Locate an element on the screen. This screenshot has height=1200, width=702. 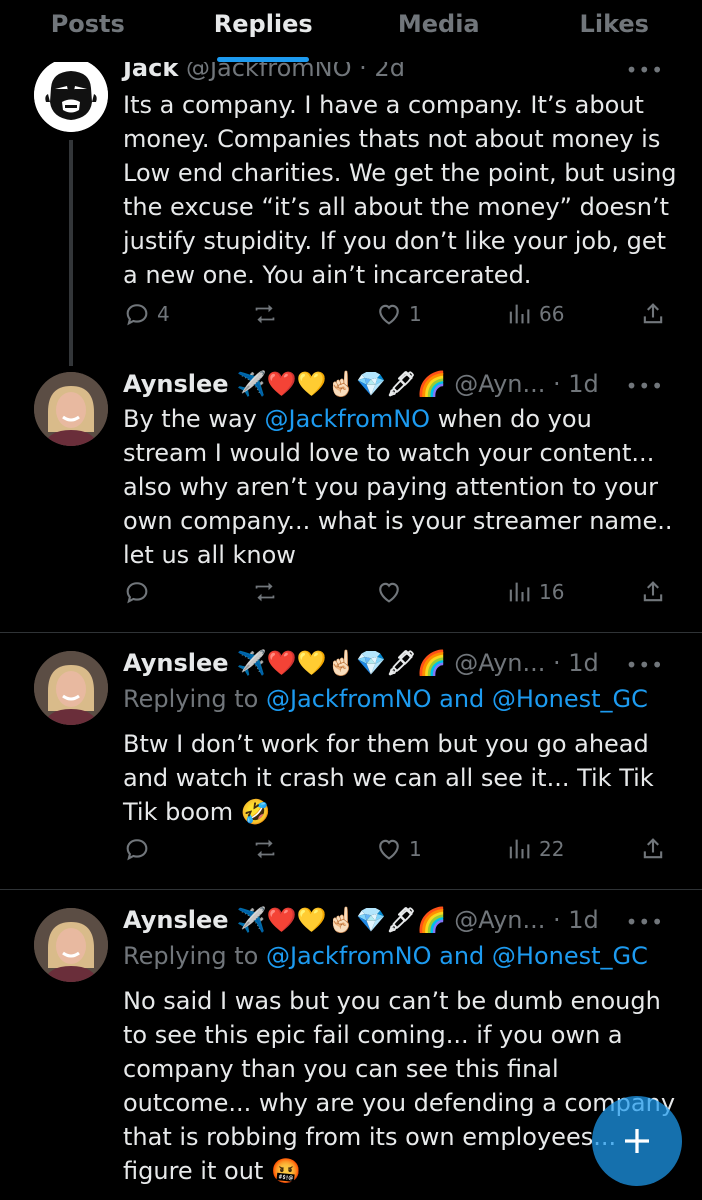
active-tab-indicator is located at coordinates (263, 59).